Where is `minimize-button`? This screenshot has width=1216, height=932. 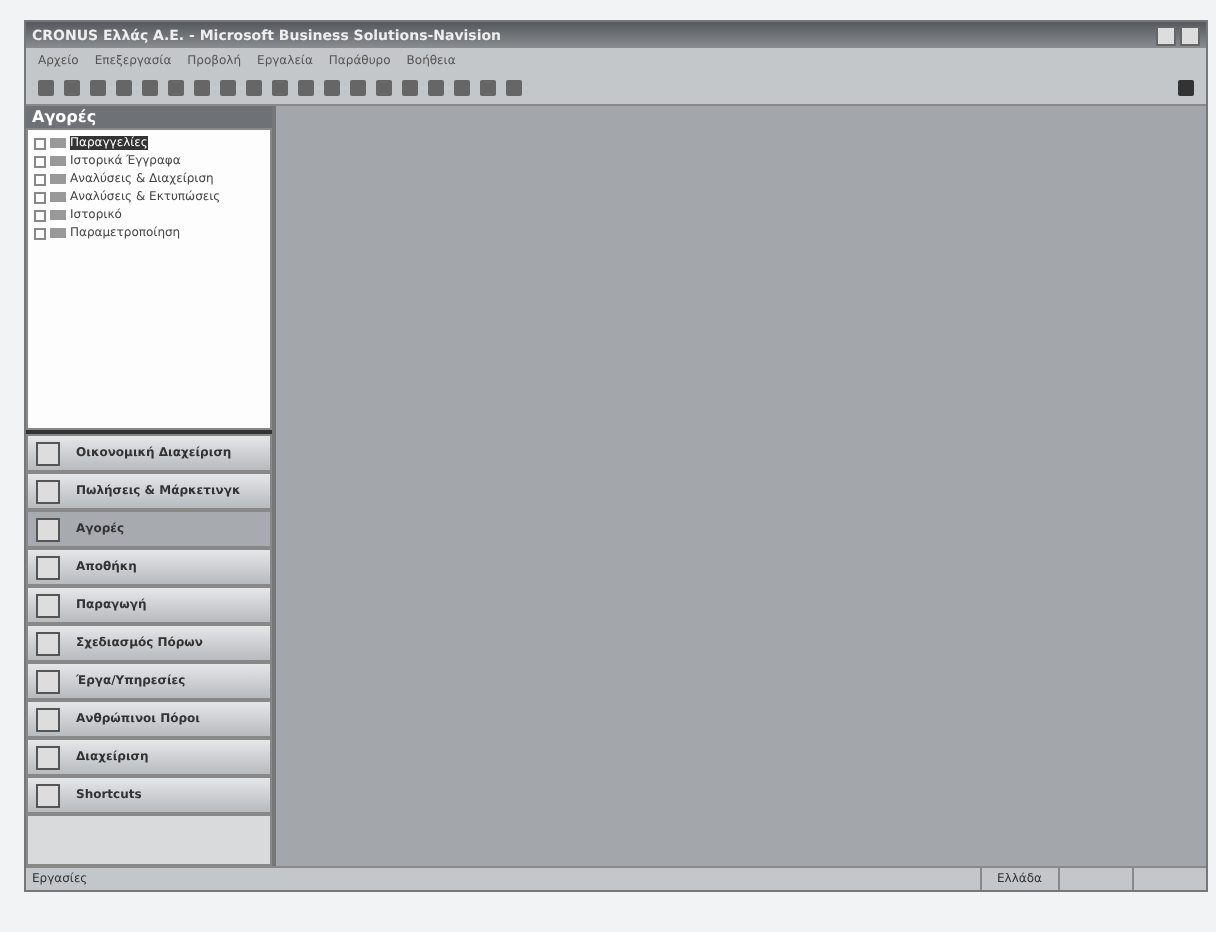 minimize-button is located at coordinates (1166, 35).